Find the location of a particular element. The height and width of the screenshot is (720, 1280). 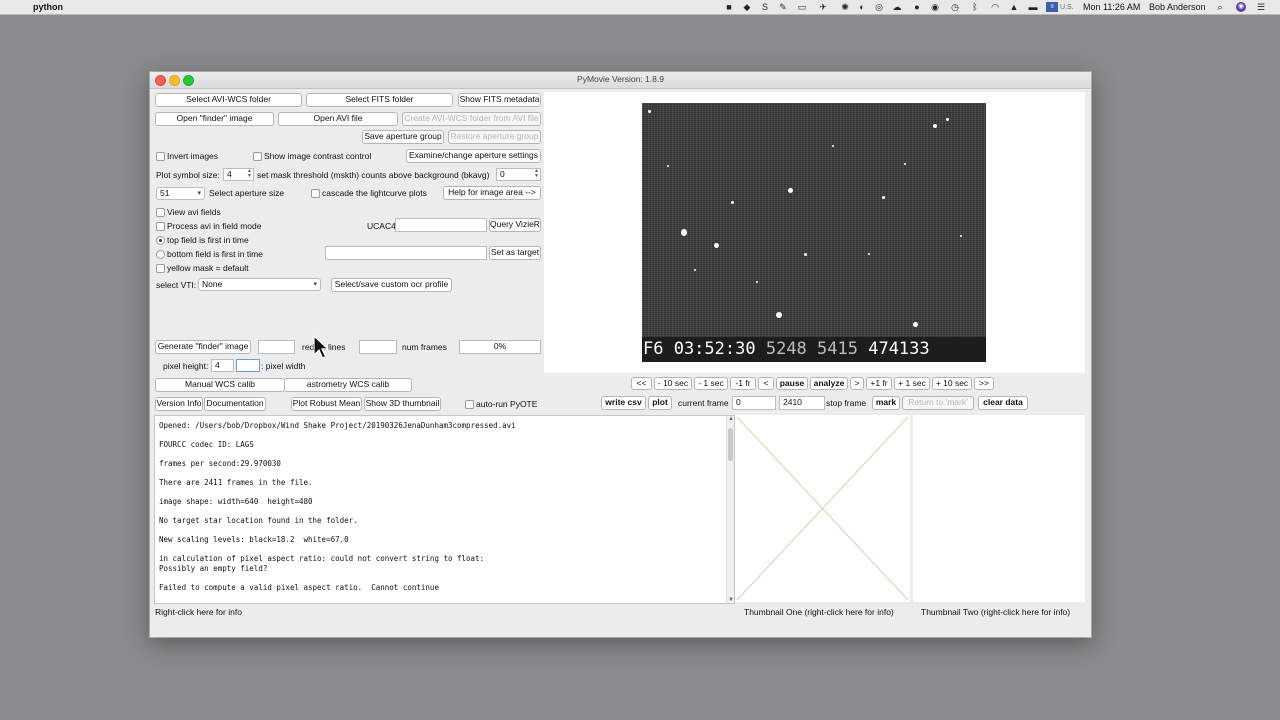

pixel-height-input: 4 is located at coordinates (222, 365).